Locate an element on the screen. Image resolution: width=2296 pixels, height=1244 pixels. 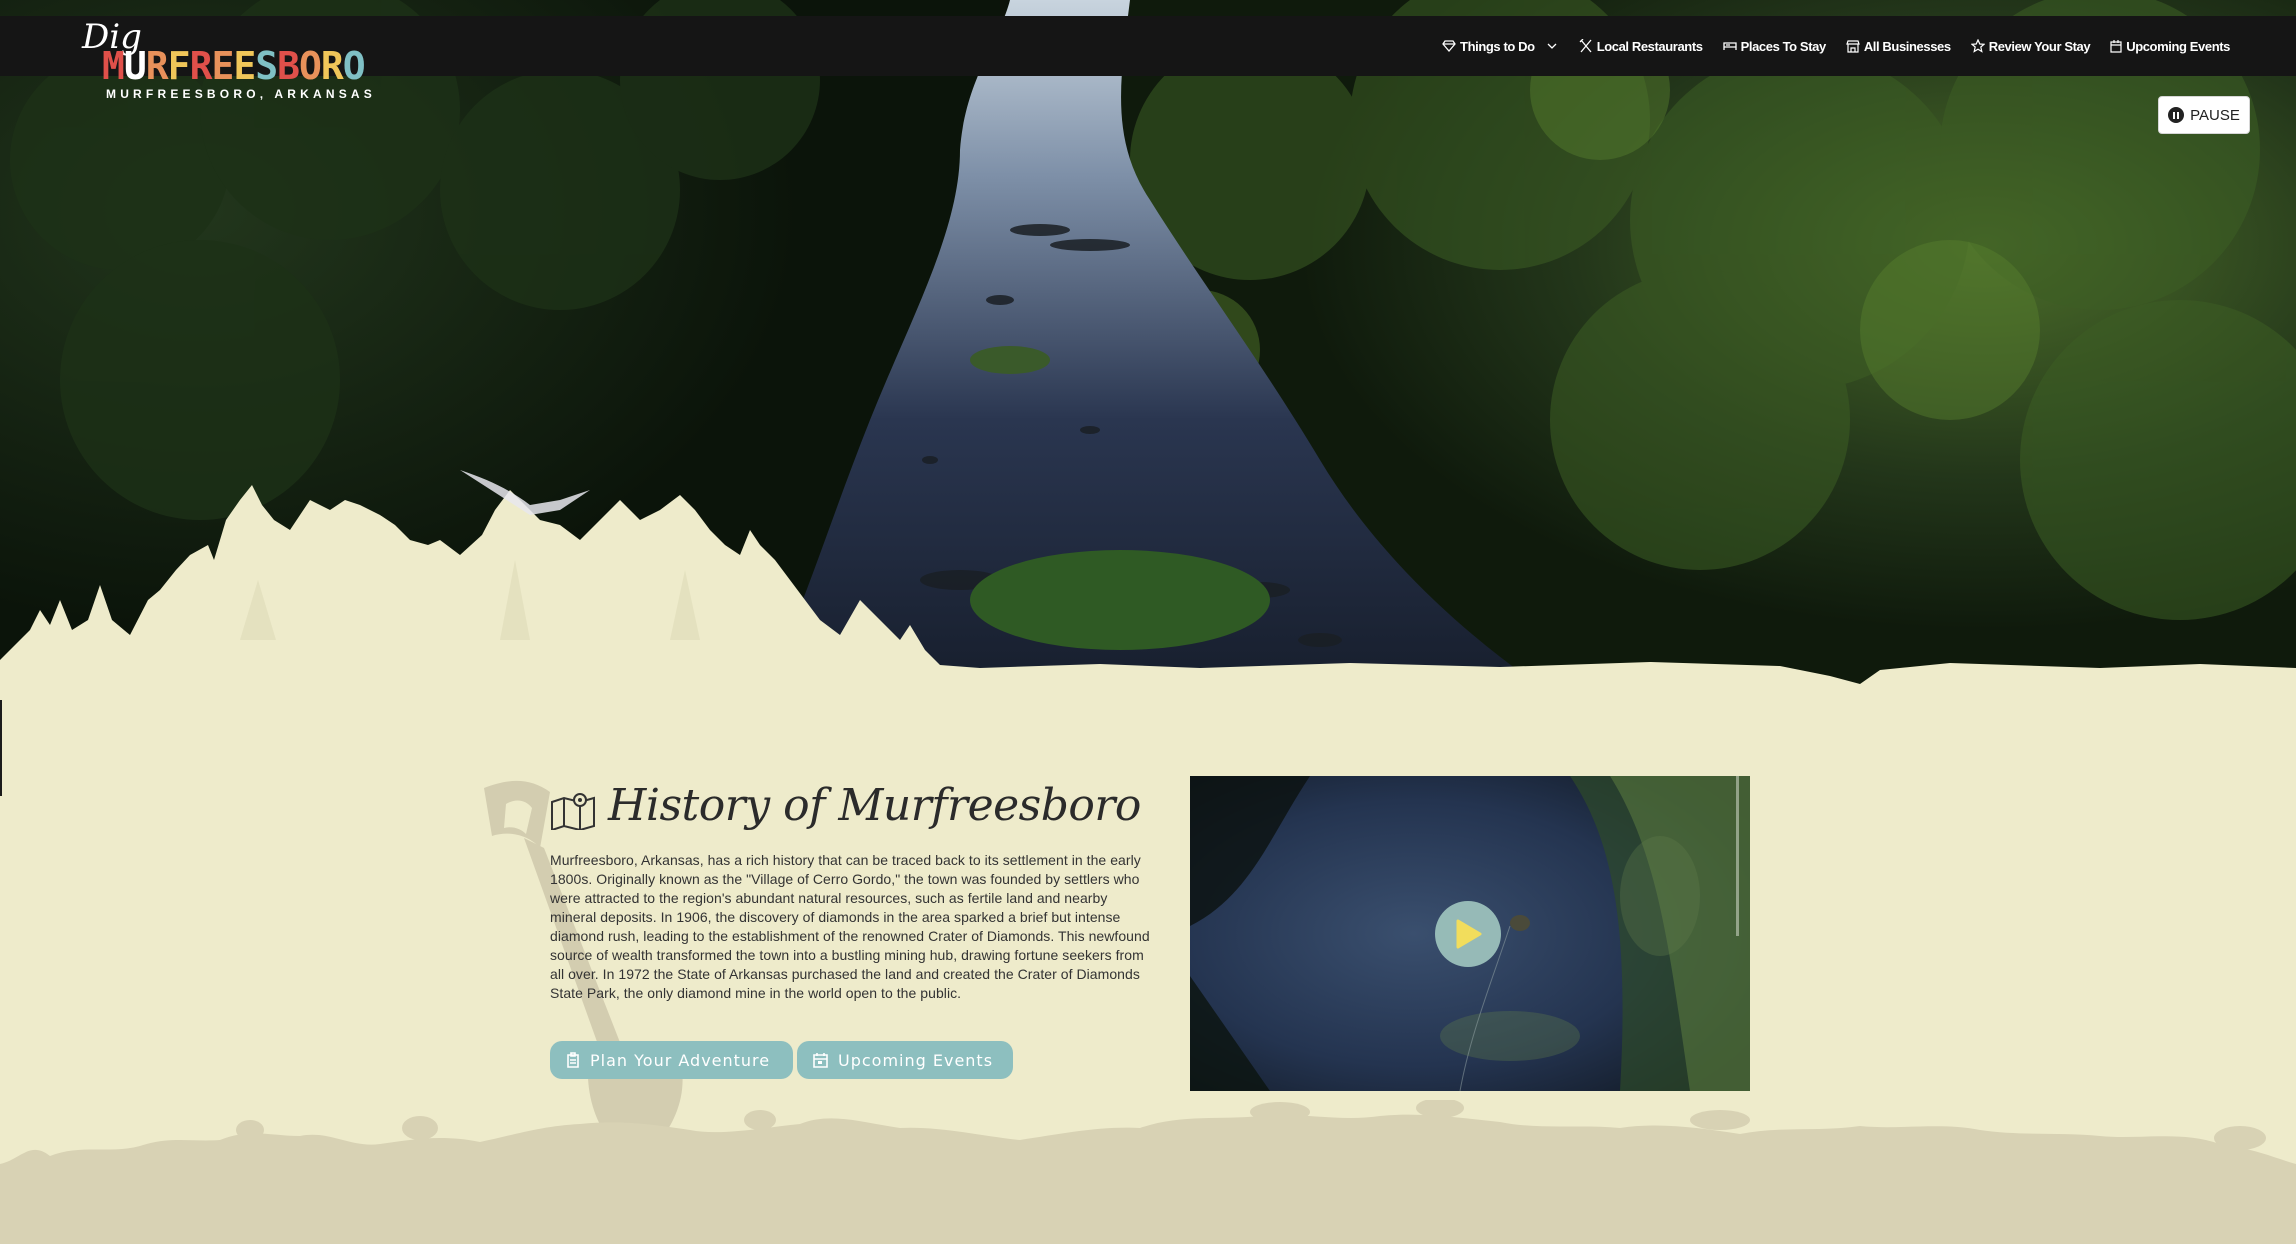
nav-things-to-do: Things to Do is located at coordinates (1500, 46).